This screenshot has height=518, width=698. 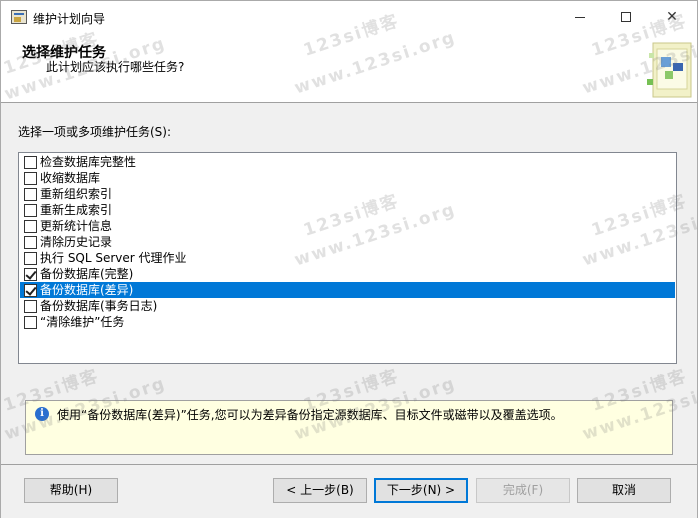 I want to click on close-button: ✕, so click(x=672, y=17).